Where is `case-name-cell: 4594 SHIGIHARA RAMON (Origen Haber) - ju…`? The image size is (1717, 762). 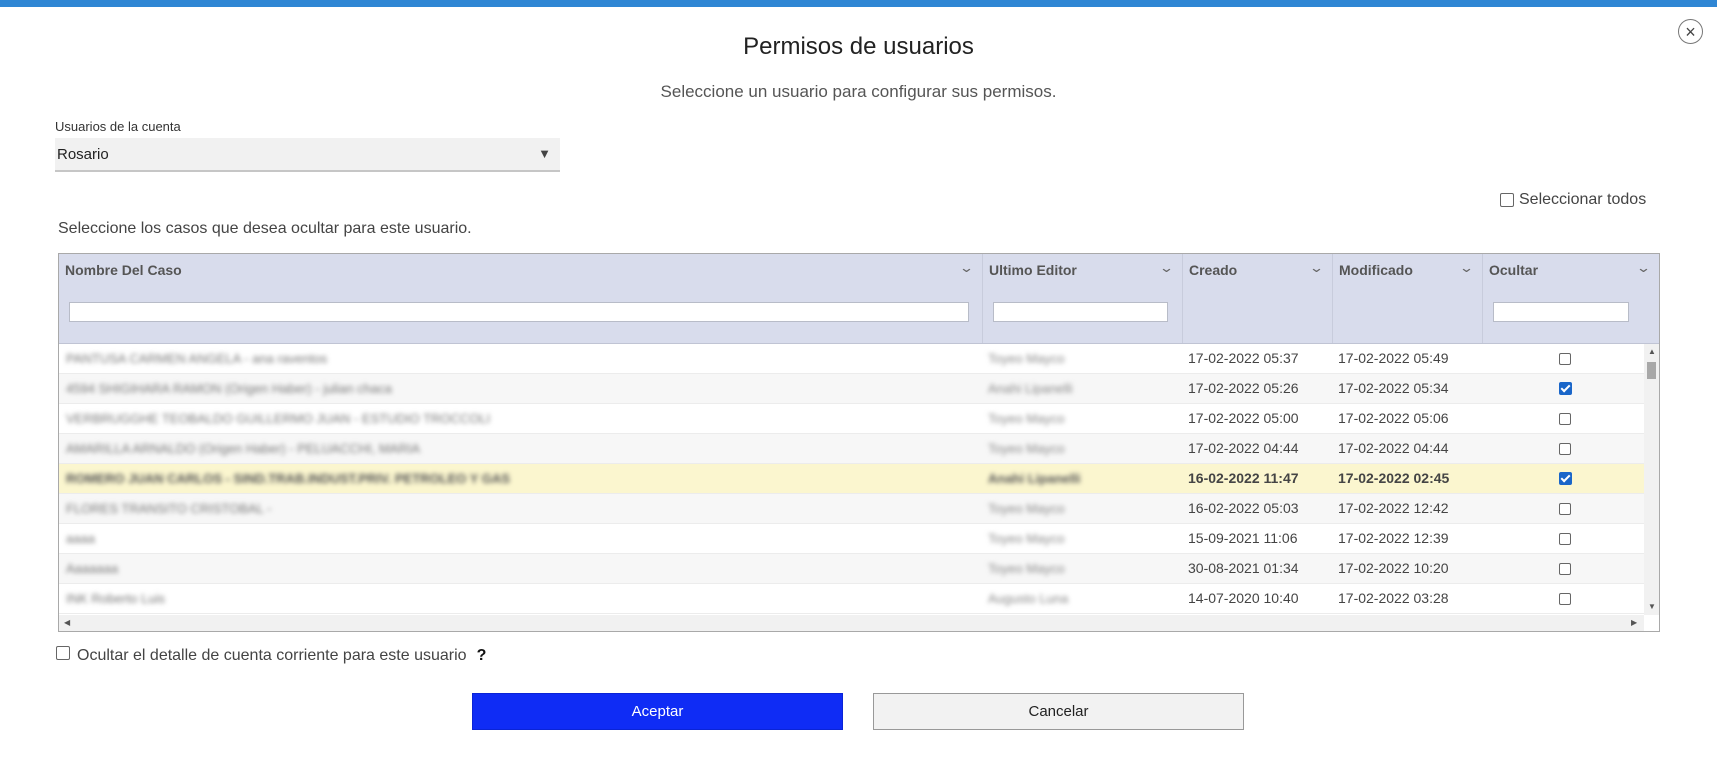
case-name-cell: 4594 SHIGIHARA RAMON (Origen Haber) - ju… is located at coordinates (229, 388).